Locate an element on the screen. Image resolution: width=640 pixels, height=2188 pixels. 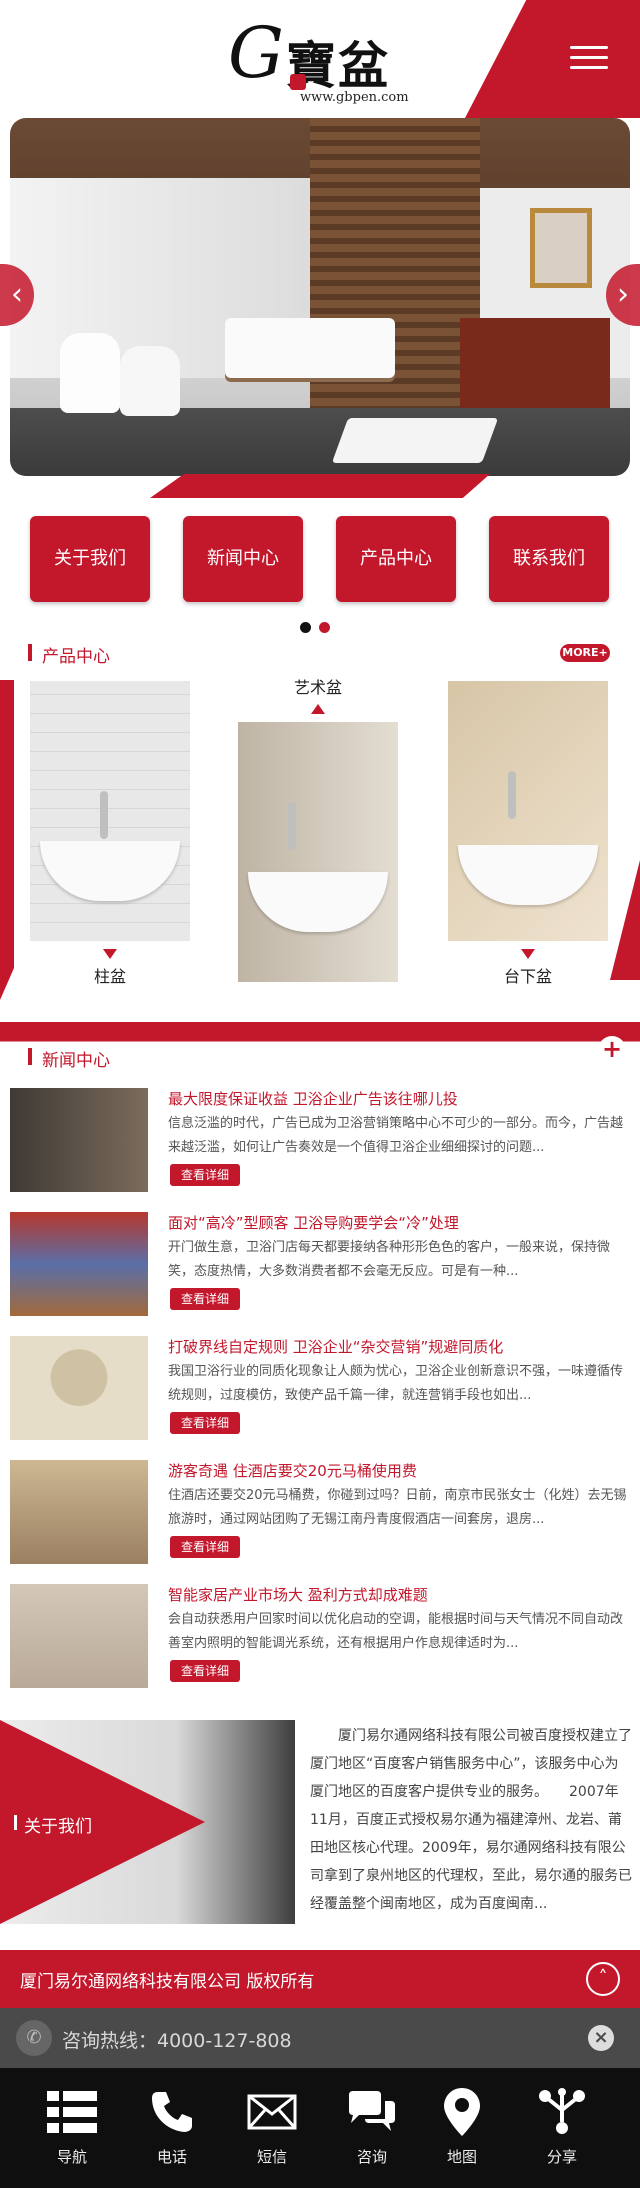
tab-label: 短信 is located at coordinates (271, 2157).